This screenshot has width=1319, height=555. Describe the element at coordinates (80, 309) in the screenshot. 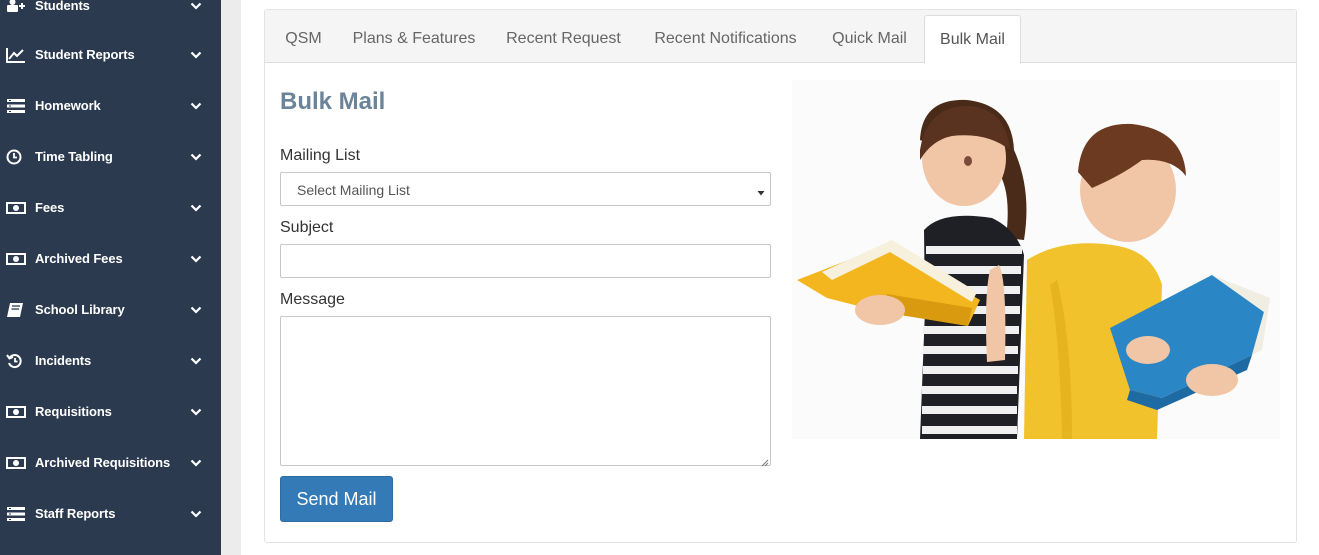

I see `sidebar-item-label: School Library` at that location.